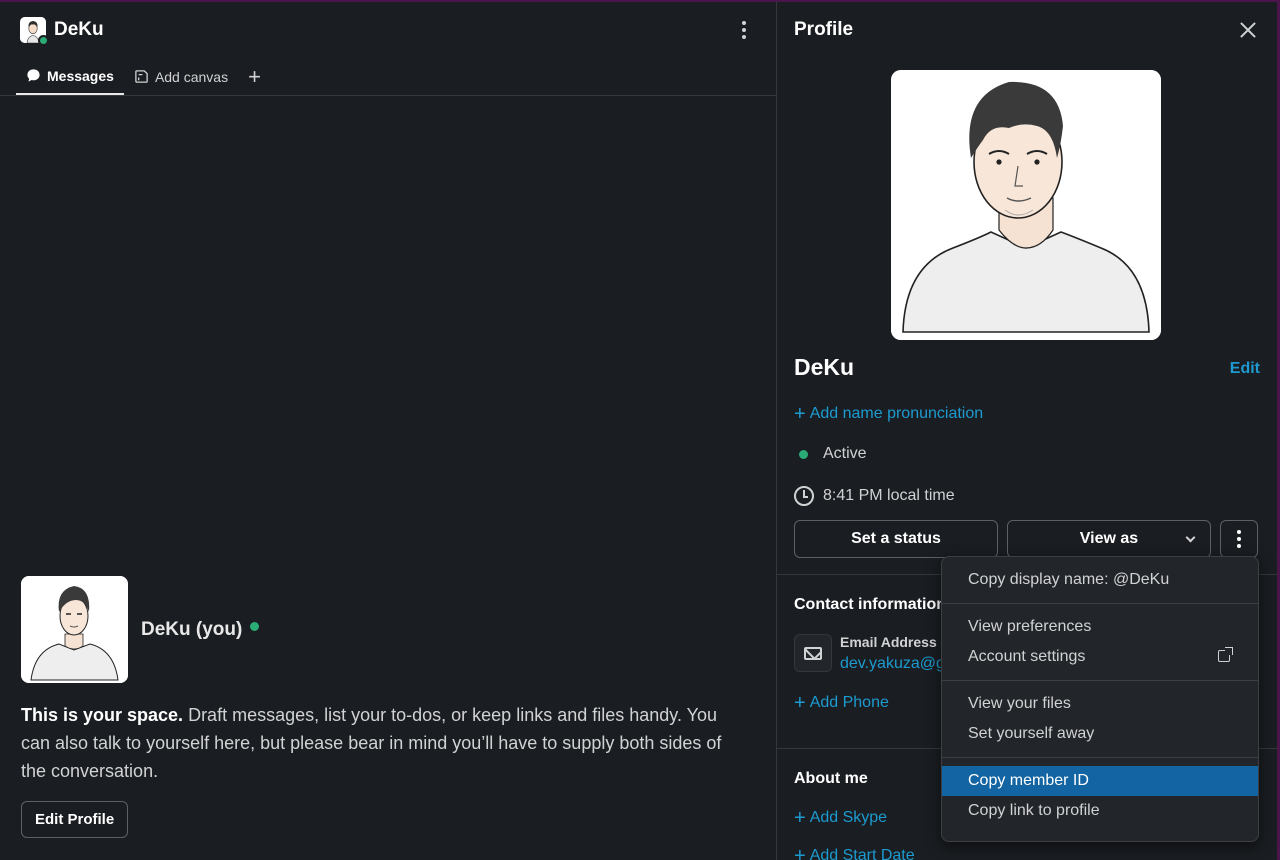 This screenshot has width=1280, height=860. Describe the element at coordinates (1100, 627) in the screenshot. I see `menu-item-view-preferences: View preferences` at that location.